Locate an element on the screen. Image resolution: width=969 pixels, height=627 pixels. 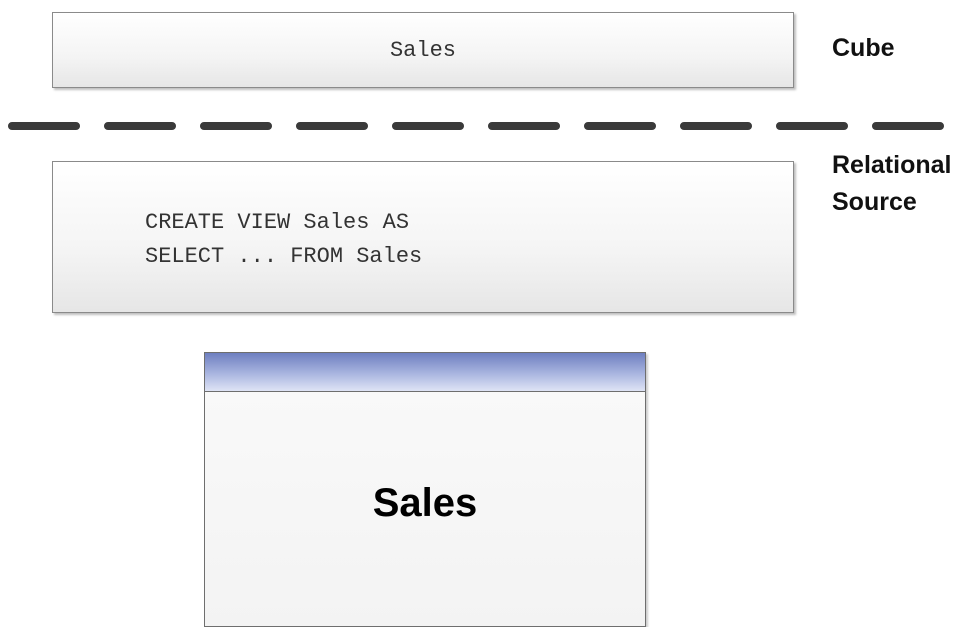
table-name: Sales is located at coordinates (425, 503).